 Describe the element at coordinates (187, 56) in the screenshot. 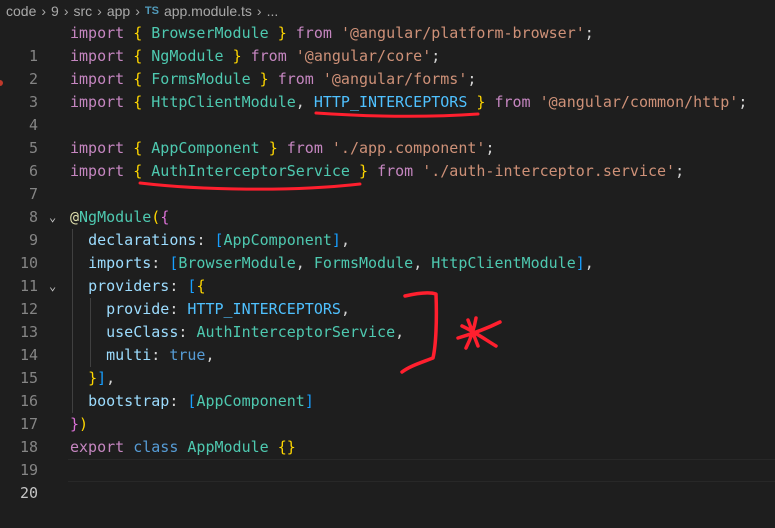

I see `identifier-ngmodule: NgModule` at that location.